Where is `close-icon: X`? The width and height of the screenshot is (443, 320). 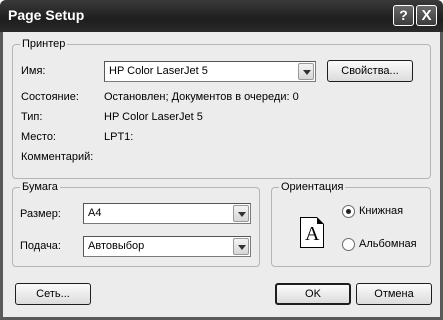
close-icon: X is located at coordinates (426, 15).